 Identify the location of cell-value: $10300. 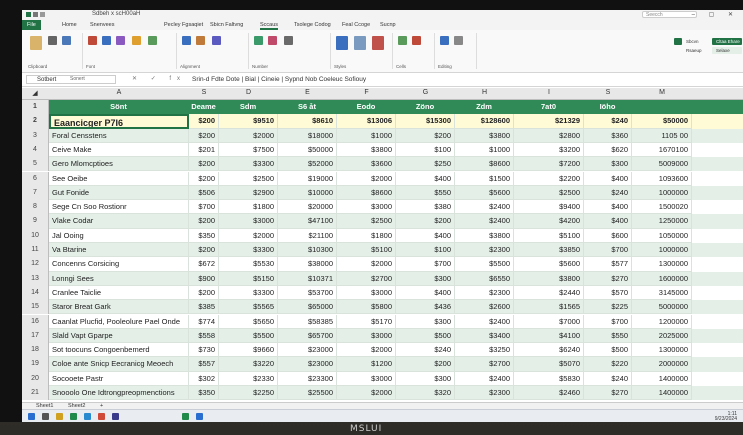
(307, 250).